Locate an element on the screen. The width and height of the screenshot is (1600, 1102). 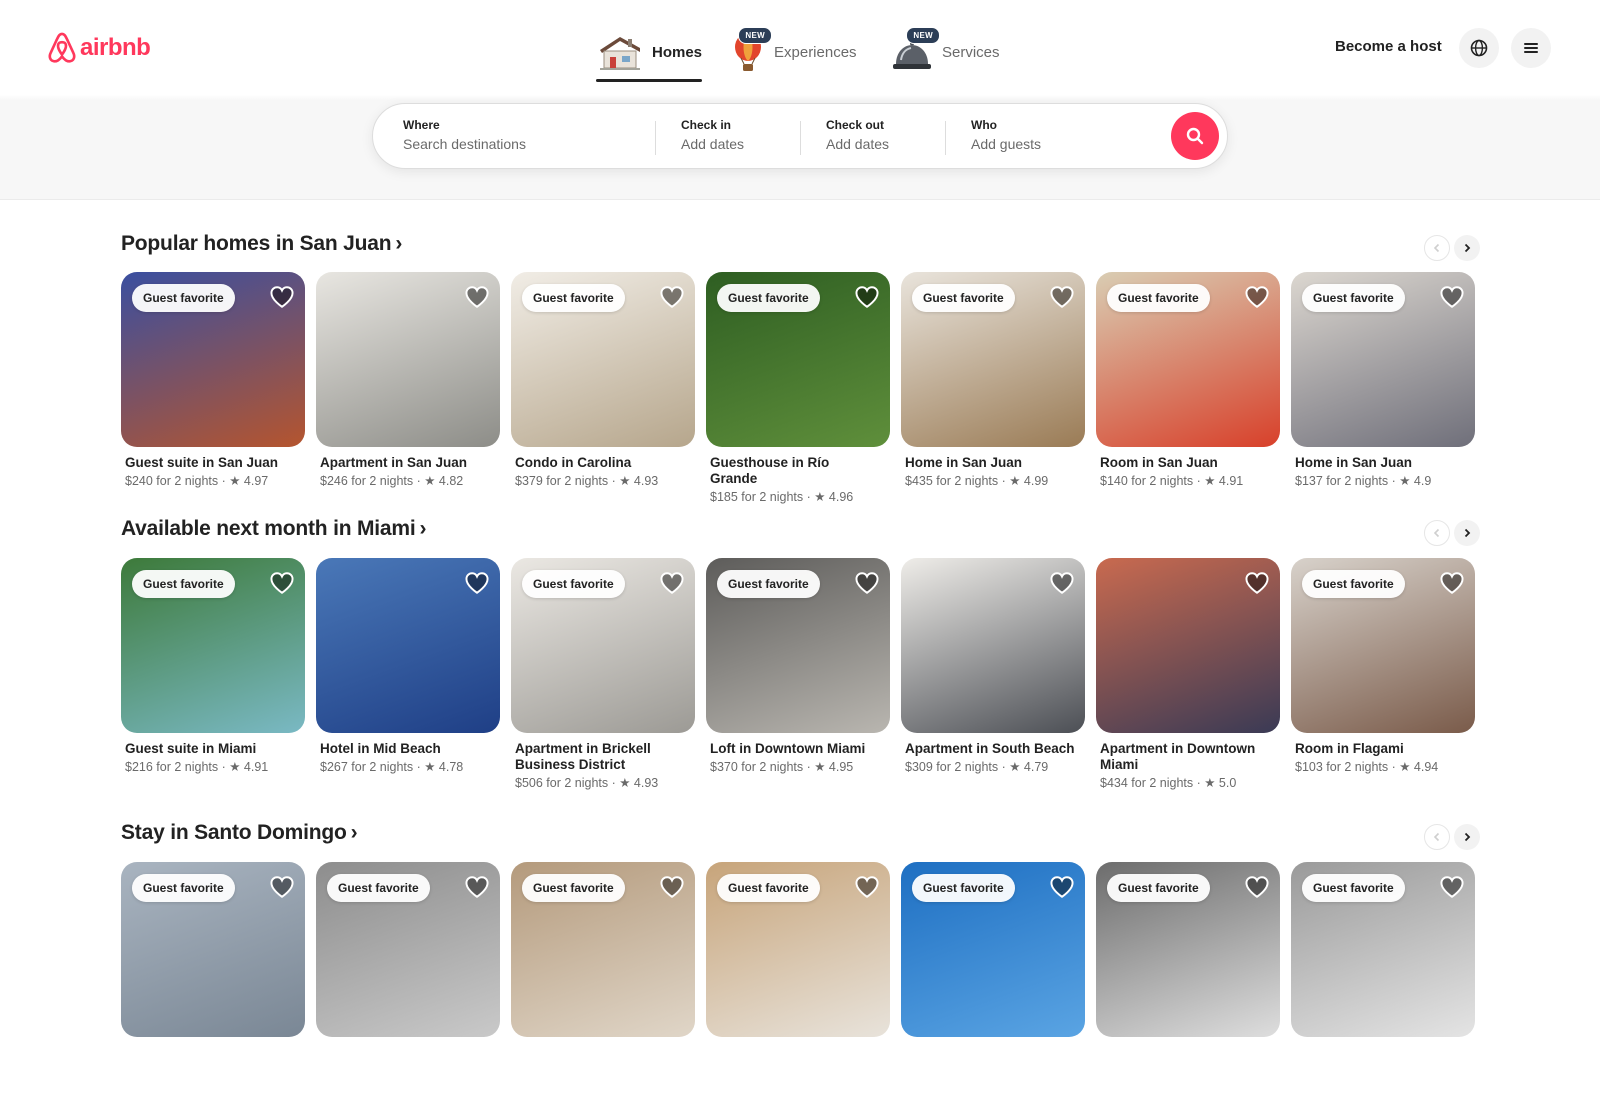
section-title: Popular homes in San Juan › is located at coordinates (261, 244).